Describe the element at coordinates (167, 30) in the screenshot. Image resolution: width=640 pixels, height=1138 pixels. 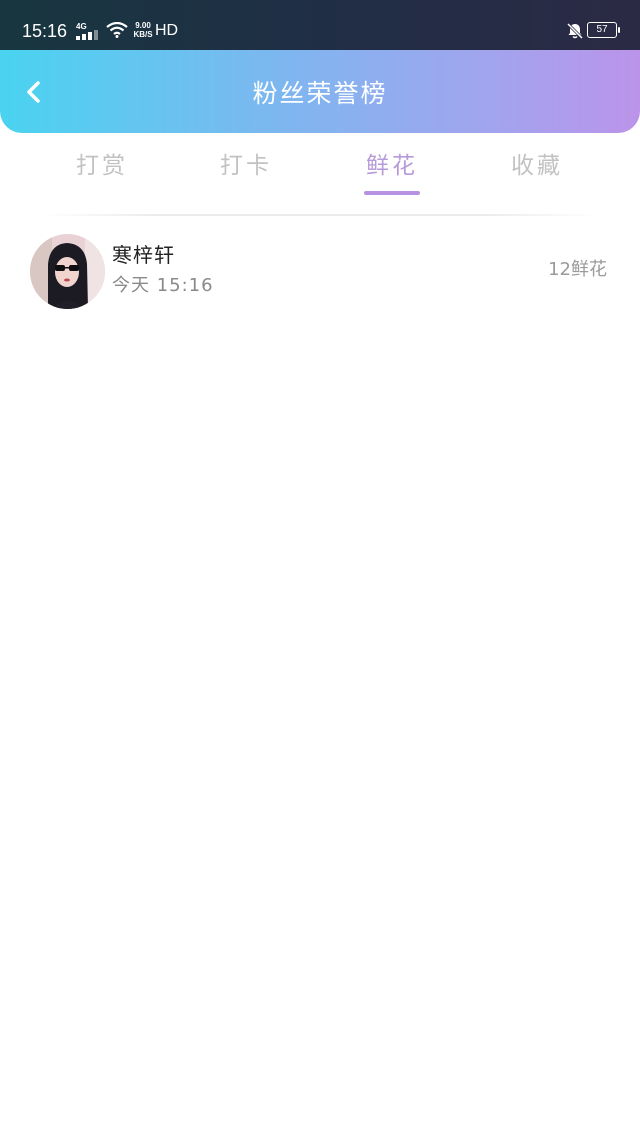
I see `hd-label: HD` at that location.